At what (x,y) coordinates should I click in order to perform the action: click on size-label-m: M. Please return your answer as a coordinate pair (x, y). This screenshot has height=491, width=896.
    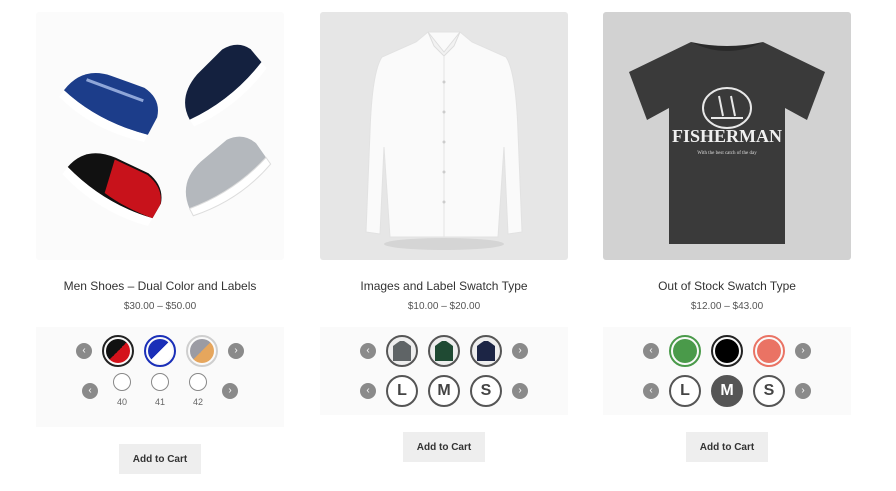
    Looking at the image, I should click on (444, 391).